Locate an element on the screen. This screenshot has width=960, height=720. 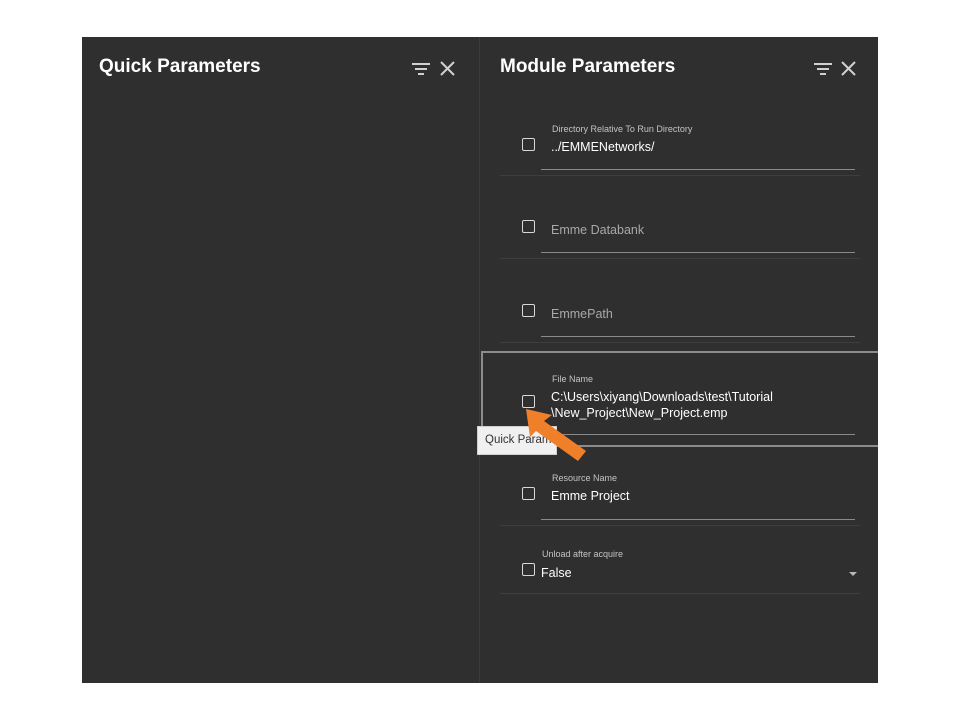
chevron-down-icon is located at coordinates (853, 574).